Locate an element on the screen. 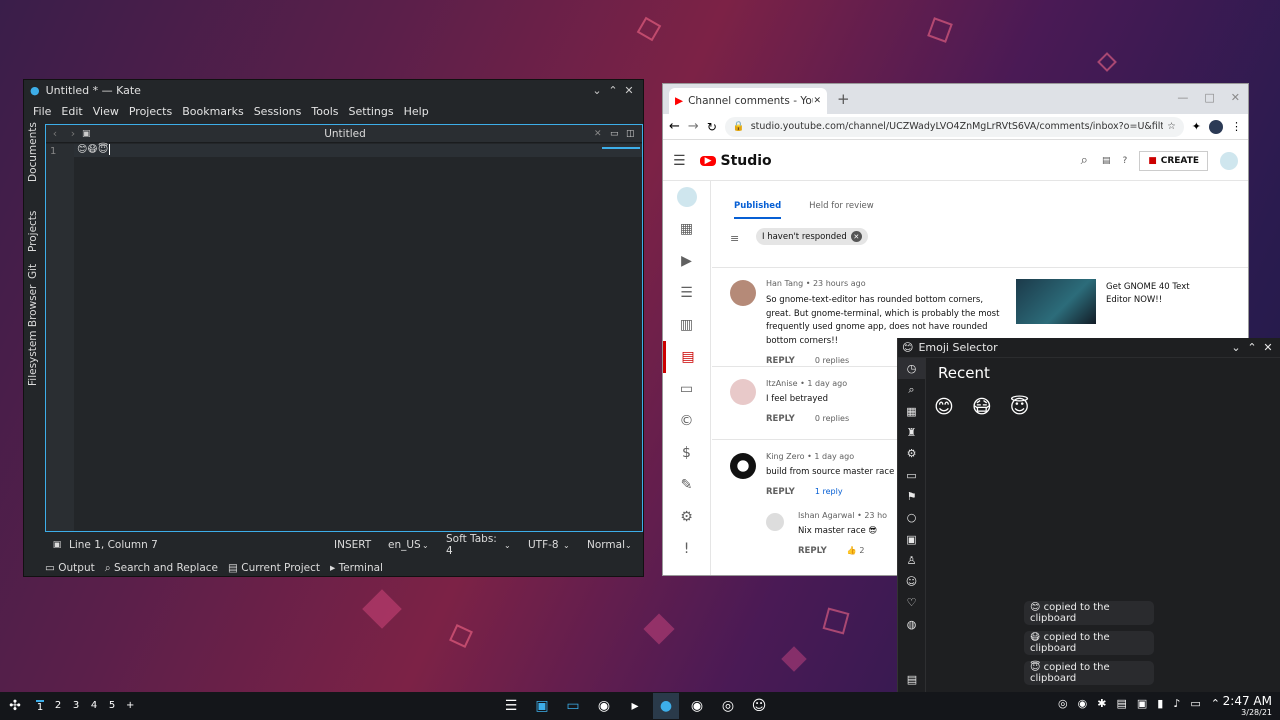 This screenshot has width=1280, height=720. replies-toggle: 1 reply is located at coordinates (829, 492).